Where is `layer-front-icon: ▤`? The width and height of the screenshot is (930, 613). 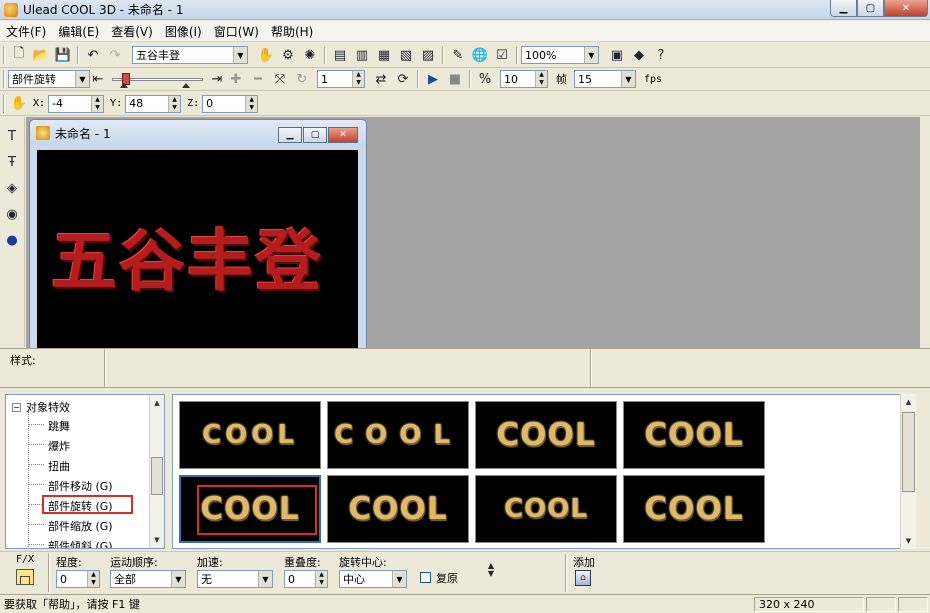 layer-front-icon: ▤ is located at coordinates (340, 55).